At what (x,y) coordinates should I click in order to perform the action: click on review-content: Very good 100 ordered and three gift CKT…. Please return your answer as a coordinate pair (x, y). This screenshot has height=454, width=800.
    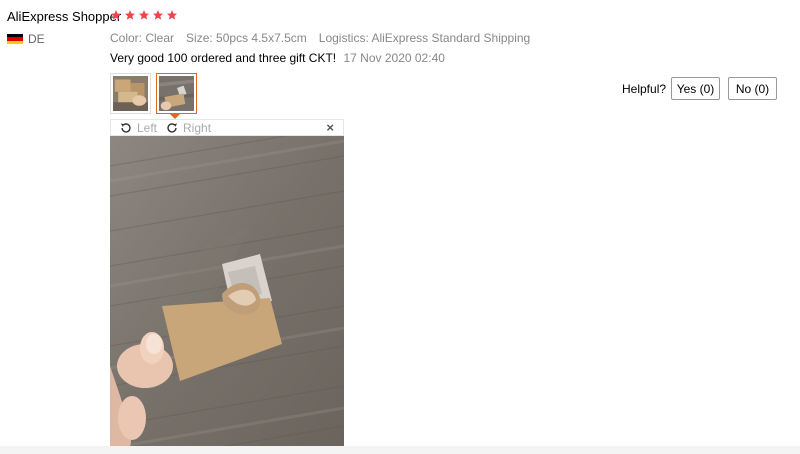
    Looking at the image, I should click on (277, 58).